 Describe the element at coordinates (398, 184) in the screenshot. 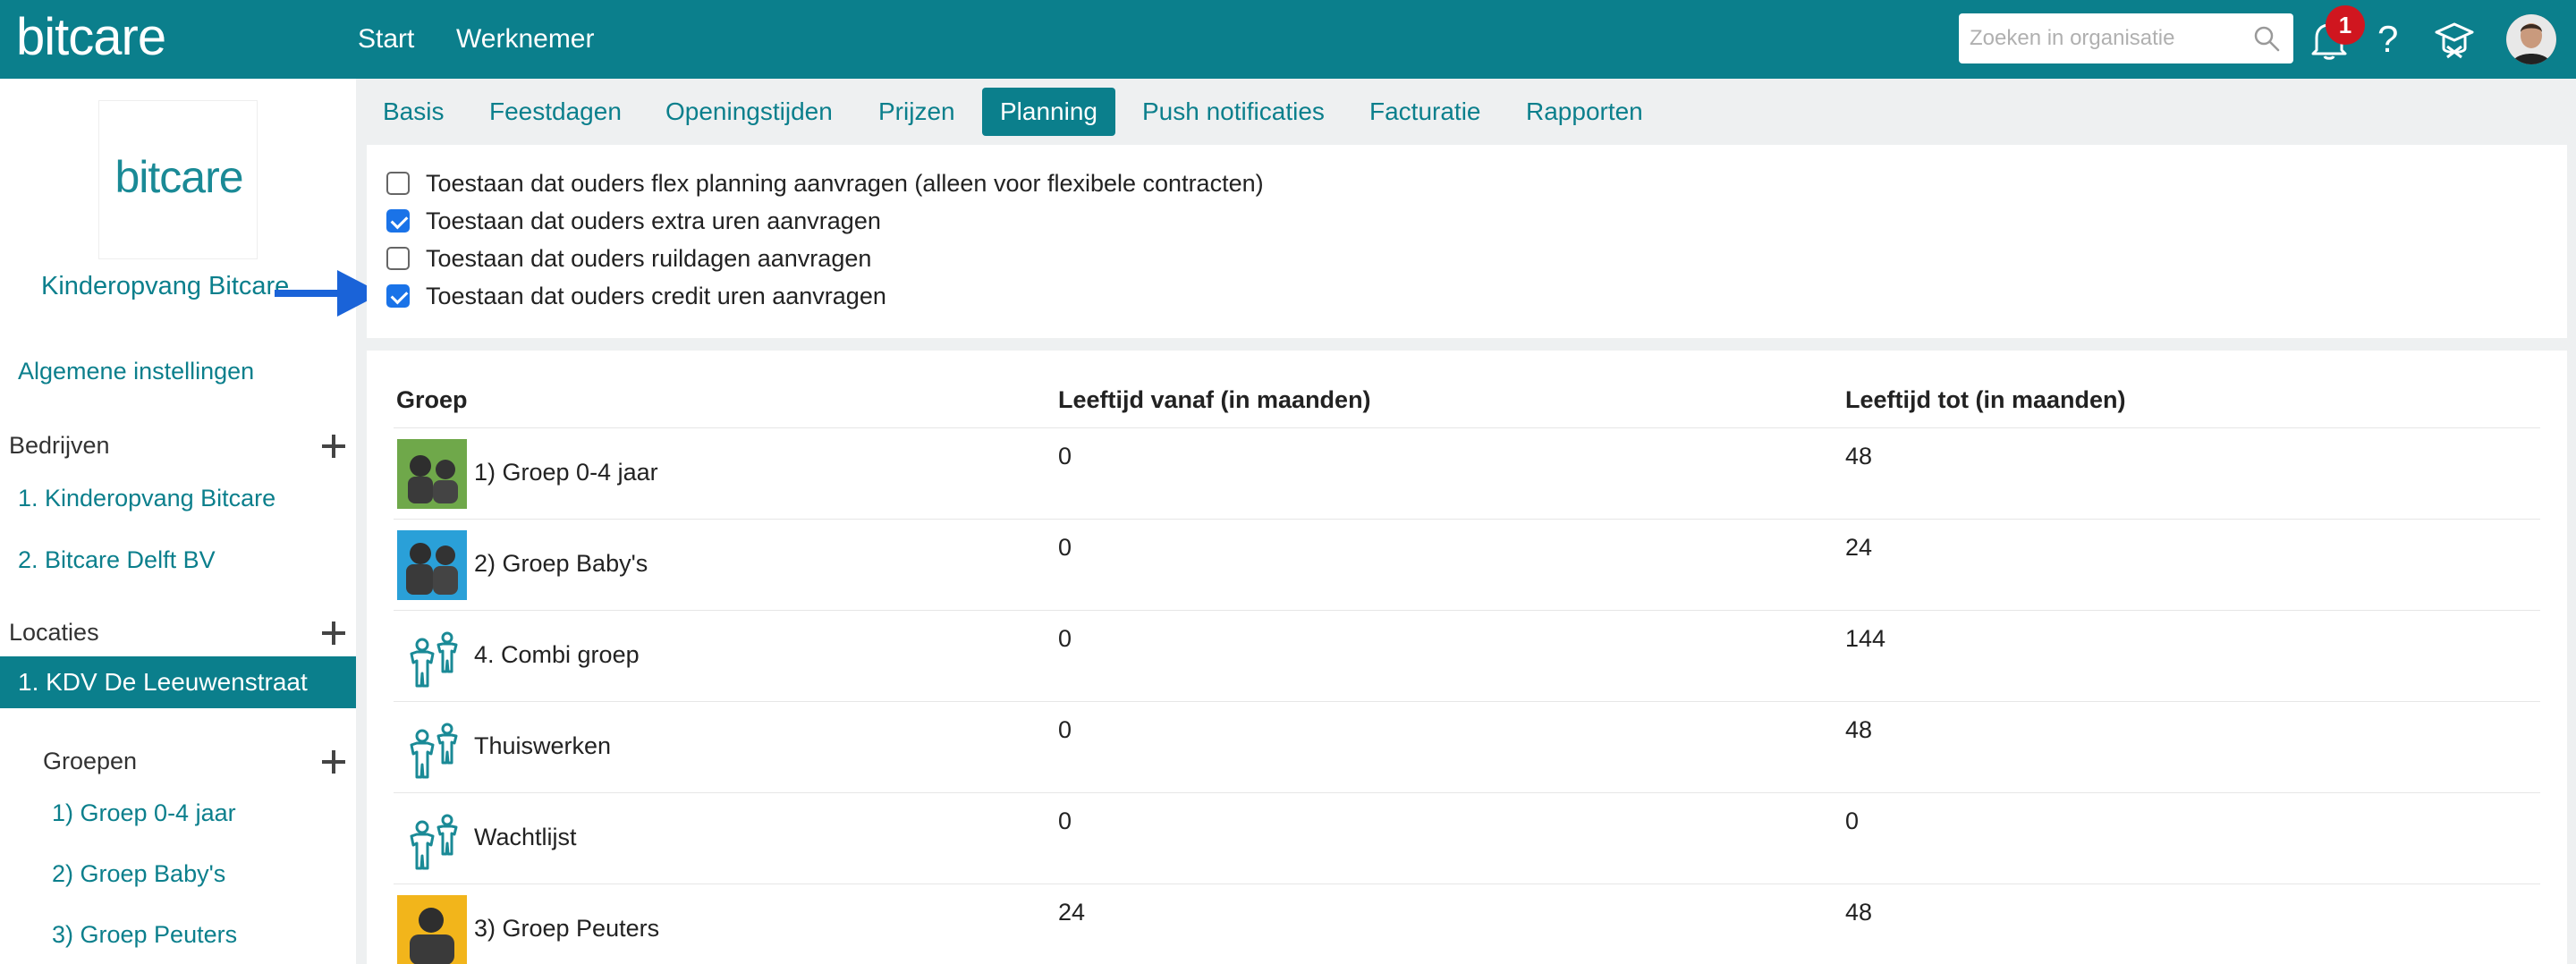

I see `checkbox-flex-planning` at that location.